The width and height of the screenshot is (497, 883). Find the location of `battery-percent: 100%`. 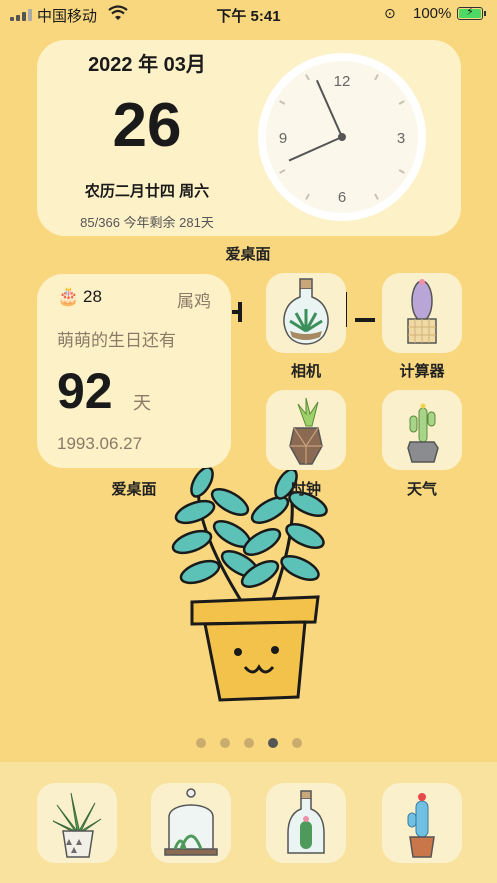

battery-percent: 100% is located at coordinates (432, 13).